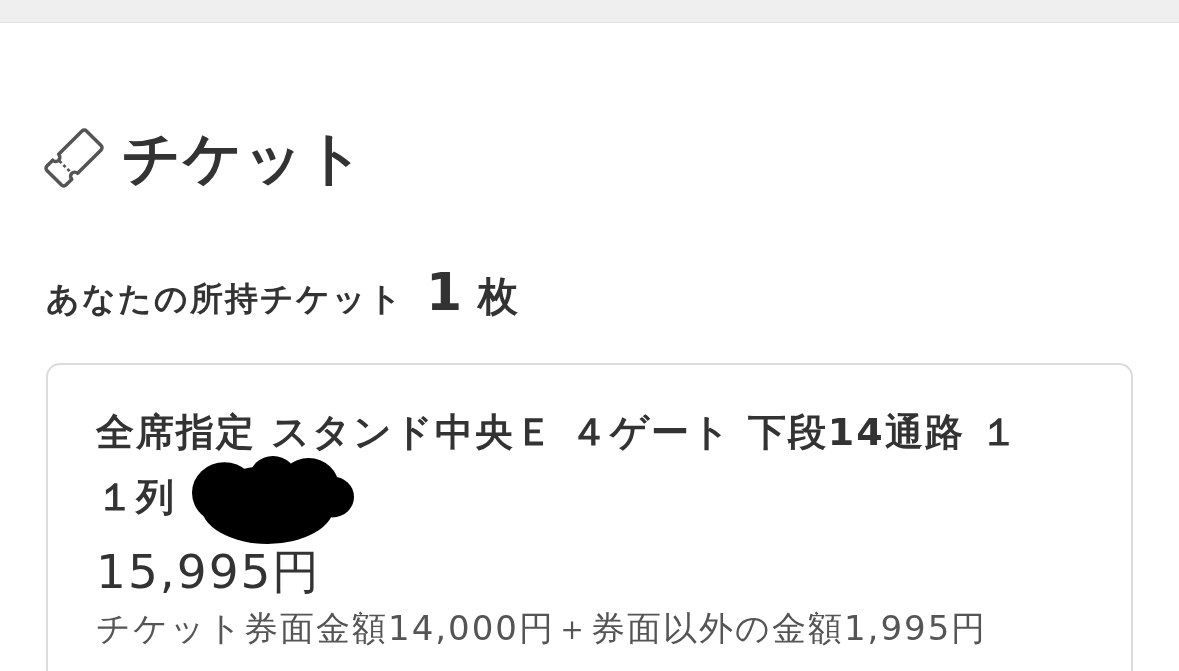  Describe the element at coordinates (74, 158) in the screenshot. I see `ticket-icon` at that location.